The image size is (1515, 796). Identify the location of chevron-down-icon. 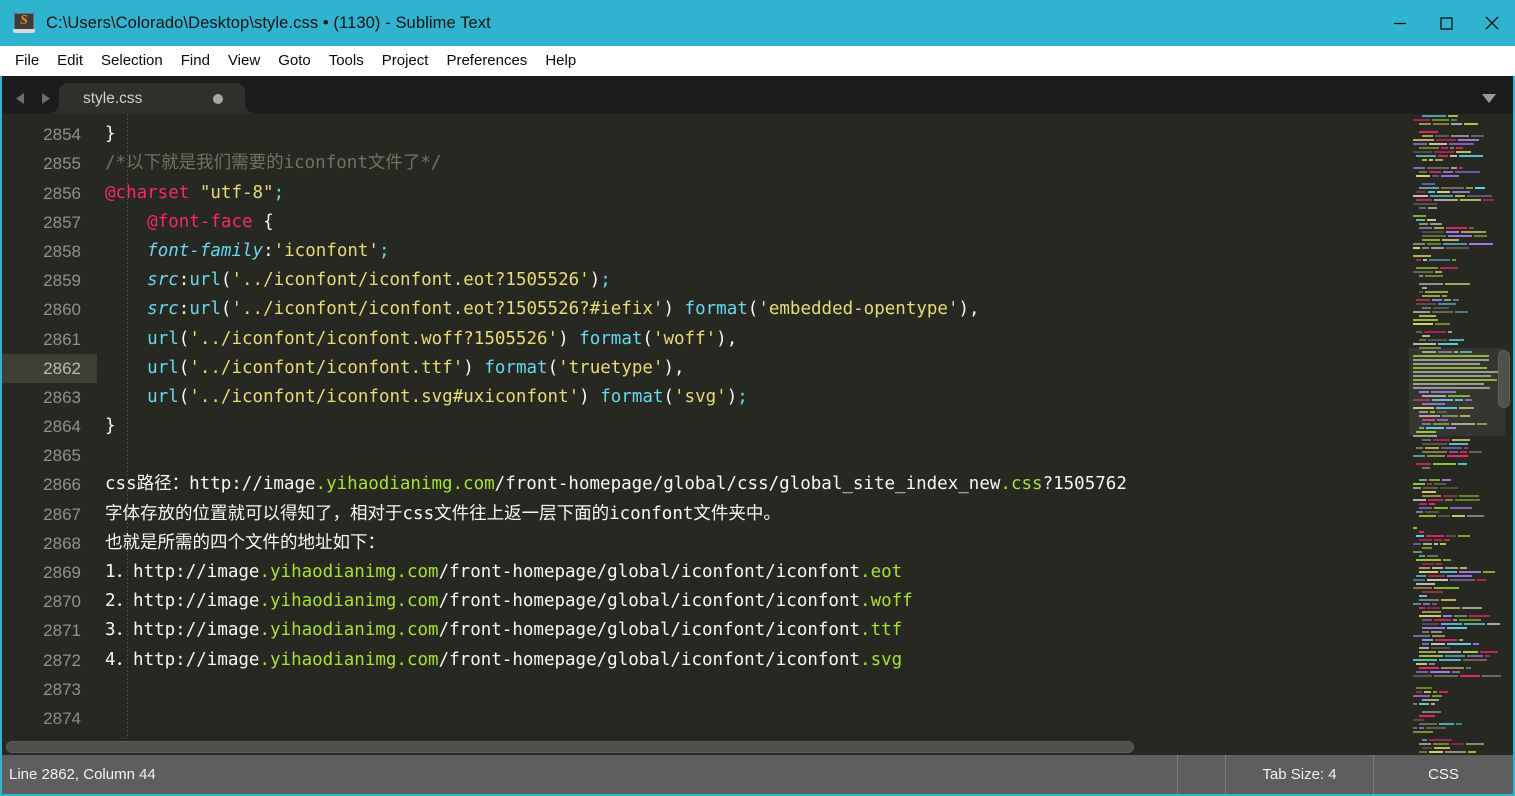
(1489, 98).